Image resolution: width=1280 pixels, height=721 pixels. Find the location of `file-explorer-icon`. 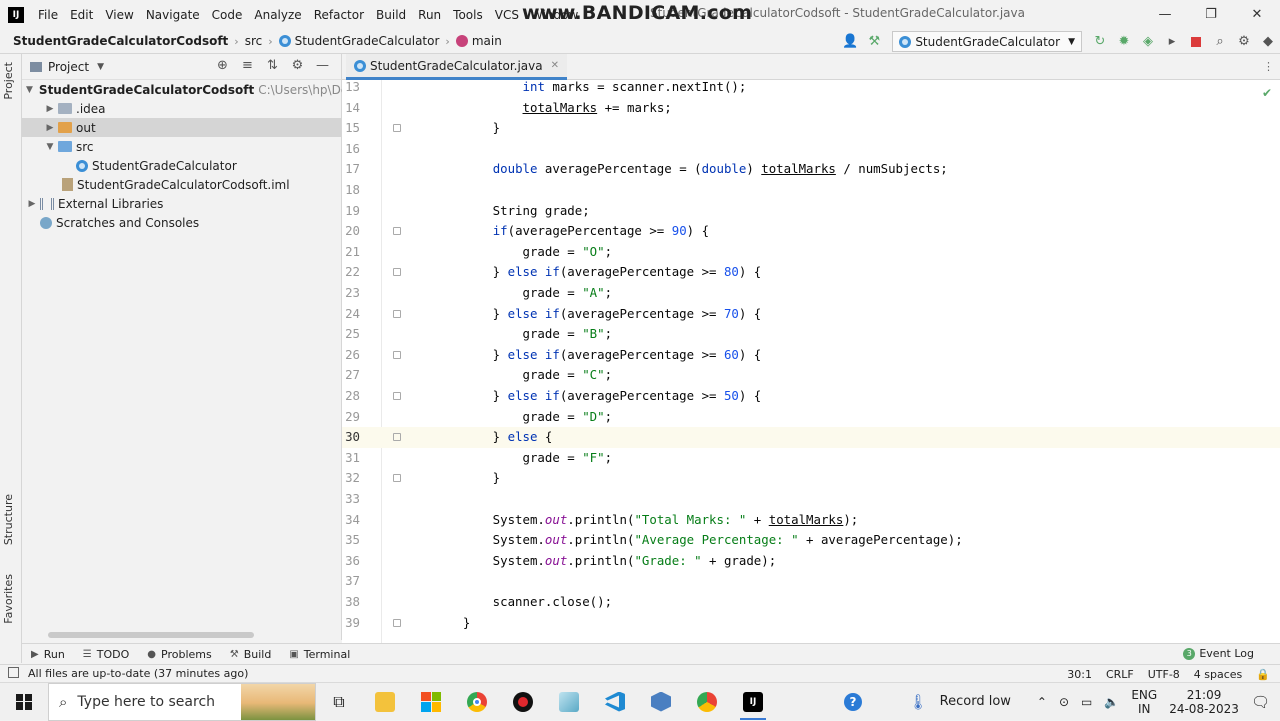

file-explorer-icon is located at coordinates (385, 702).